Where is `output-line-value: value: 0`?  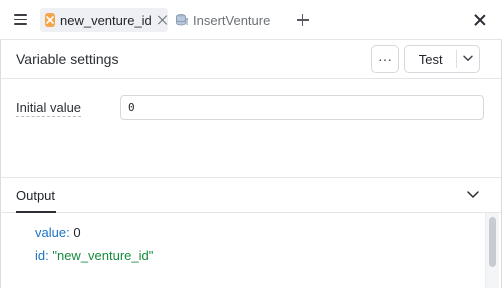
output-line-value: value: 0 is located at coordinates (58, 232).